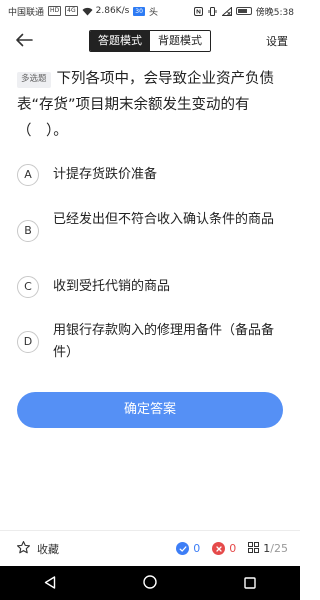 The width and height of the screenshot is (320, 600). I want to click on app-notification-icon: 30, so click(139, 11).